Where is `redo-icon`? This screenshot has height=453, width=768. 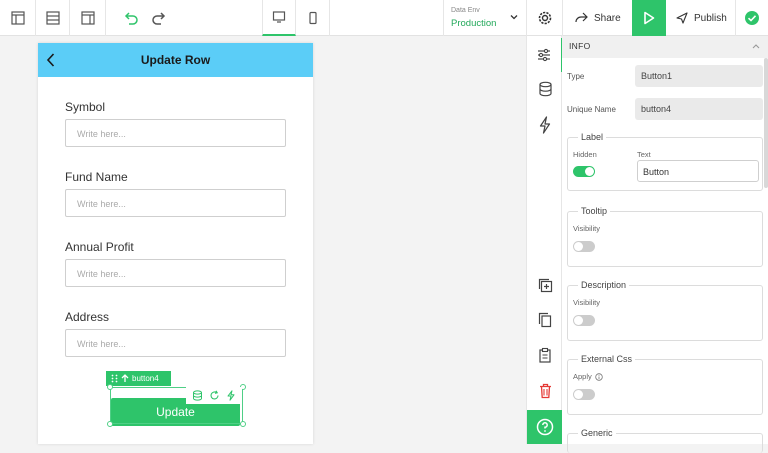
redo-icon is located at coordinates (159, 18).